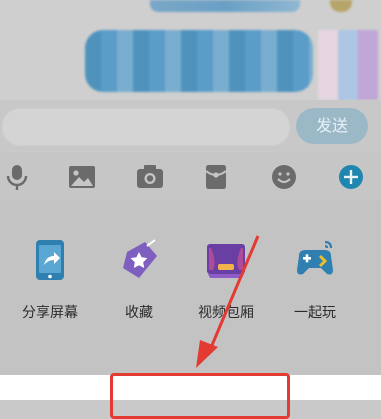  I want to click on plus-icon, so click(351, 177).